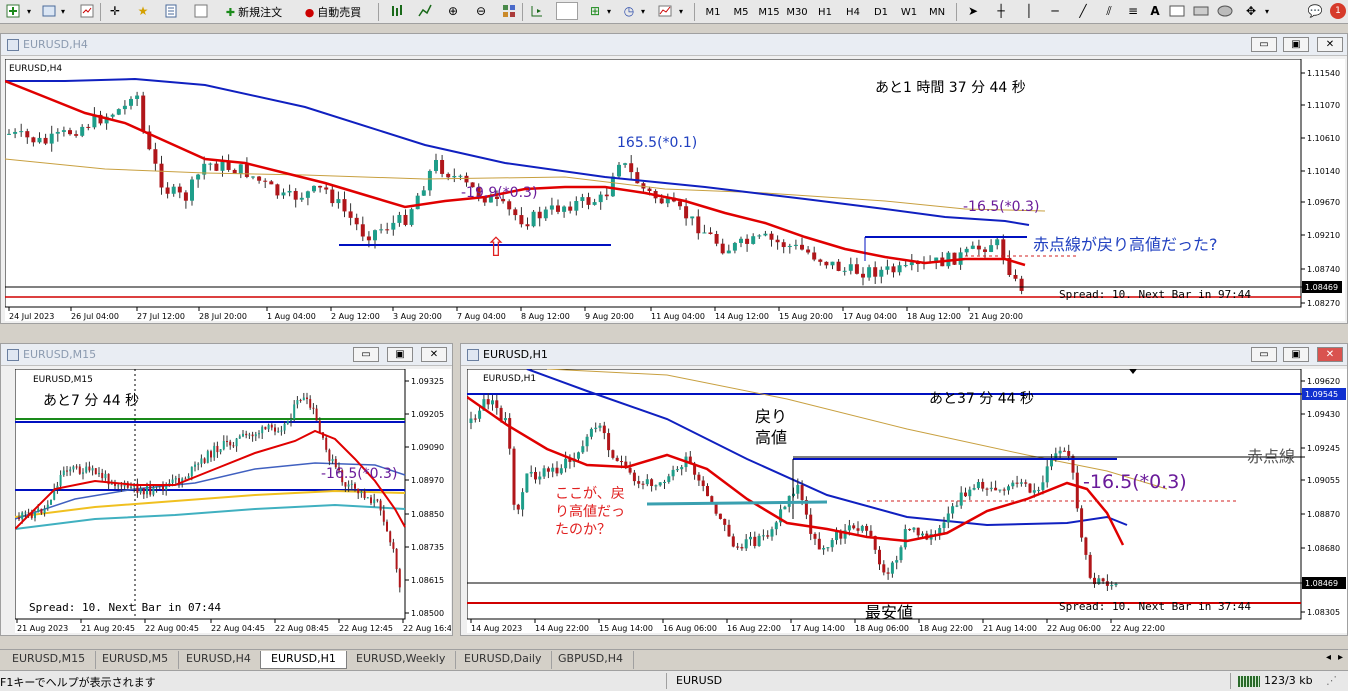  I want to click on periods-icon: ◷, so click(629, 11).